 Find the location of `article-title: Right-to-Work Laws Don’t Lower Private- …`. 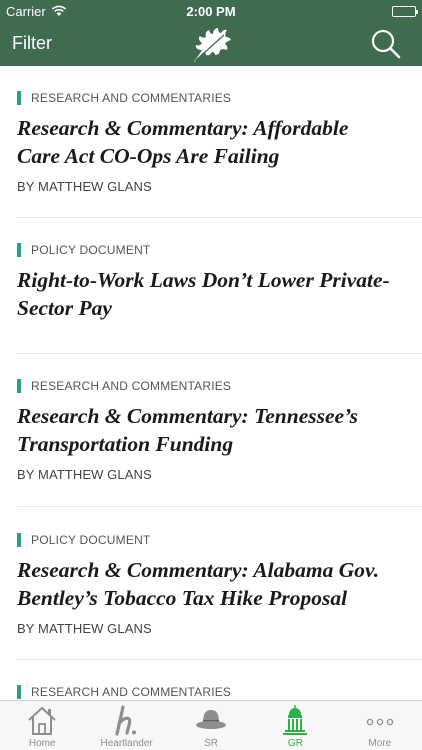

article-title: Right-to-Work Laws Don’t Lower Private- … is located at coordinates (214, 294).